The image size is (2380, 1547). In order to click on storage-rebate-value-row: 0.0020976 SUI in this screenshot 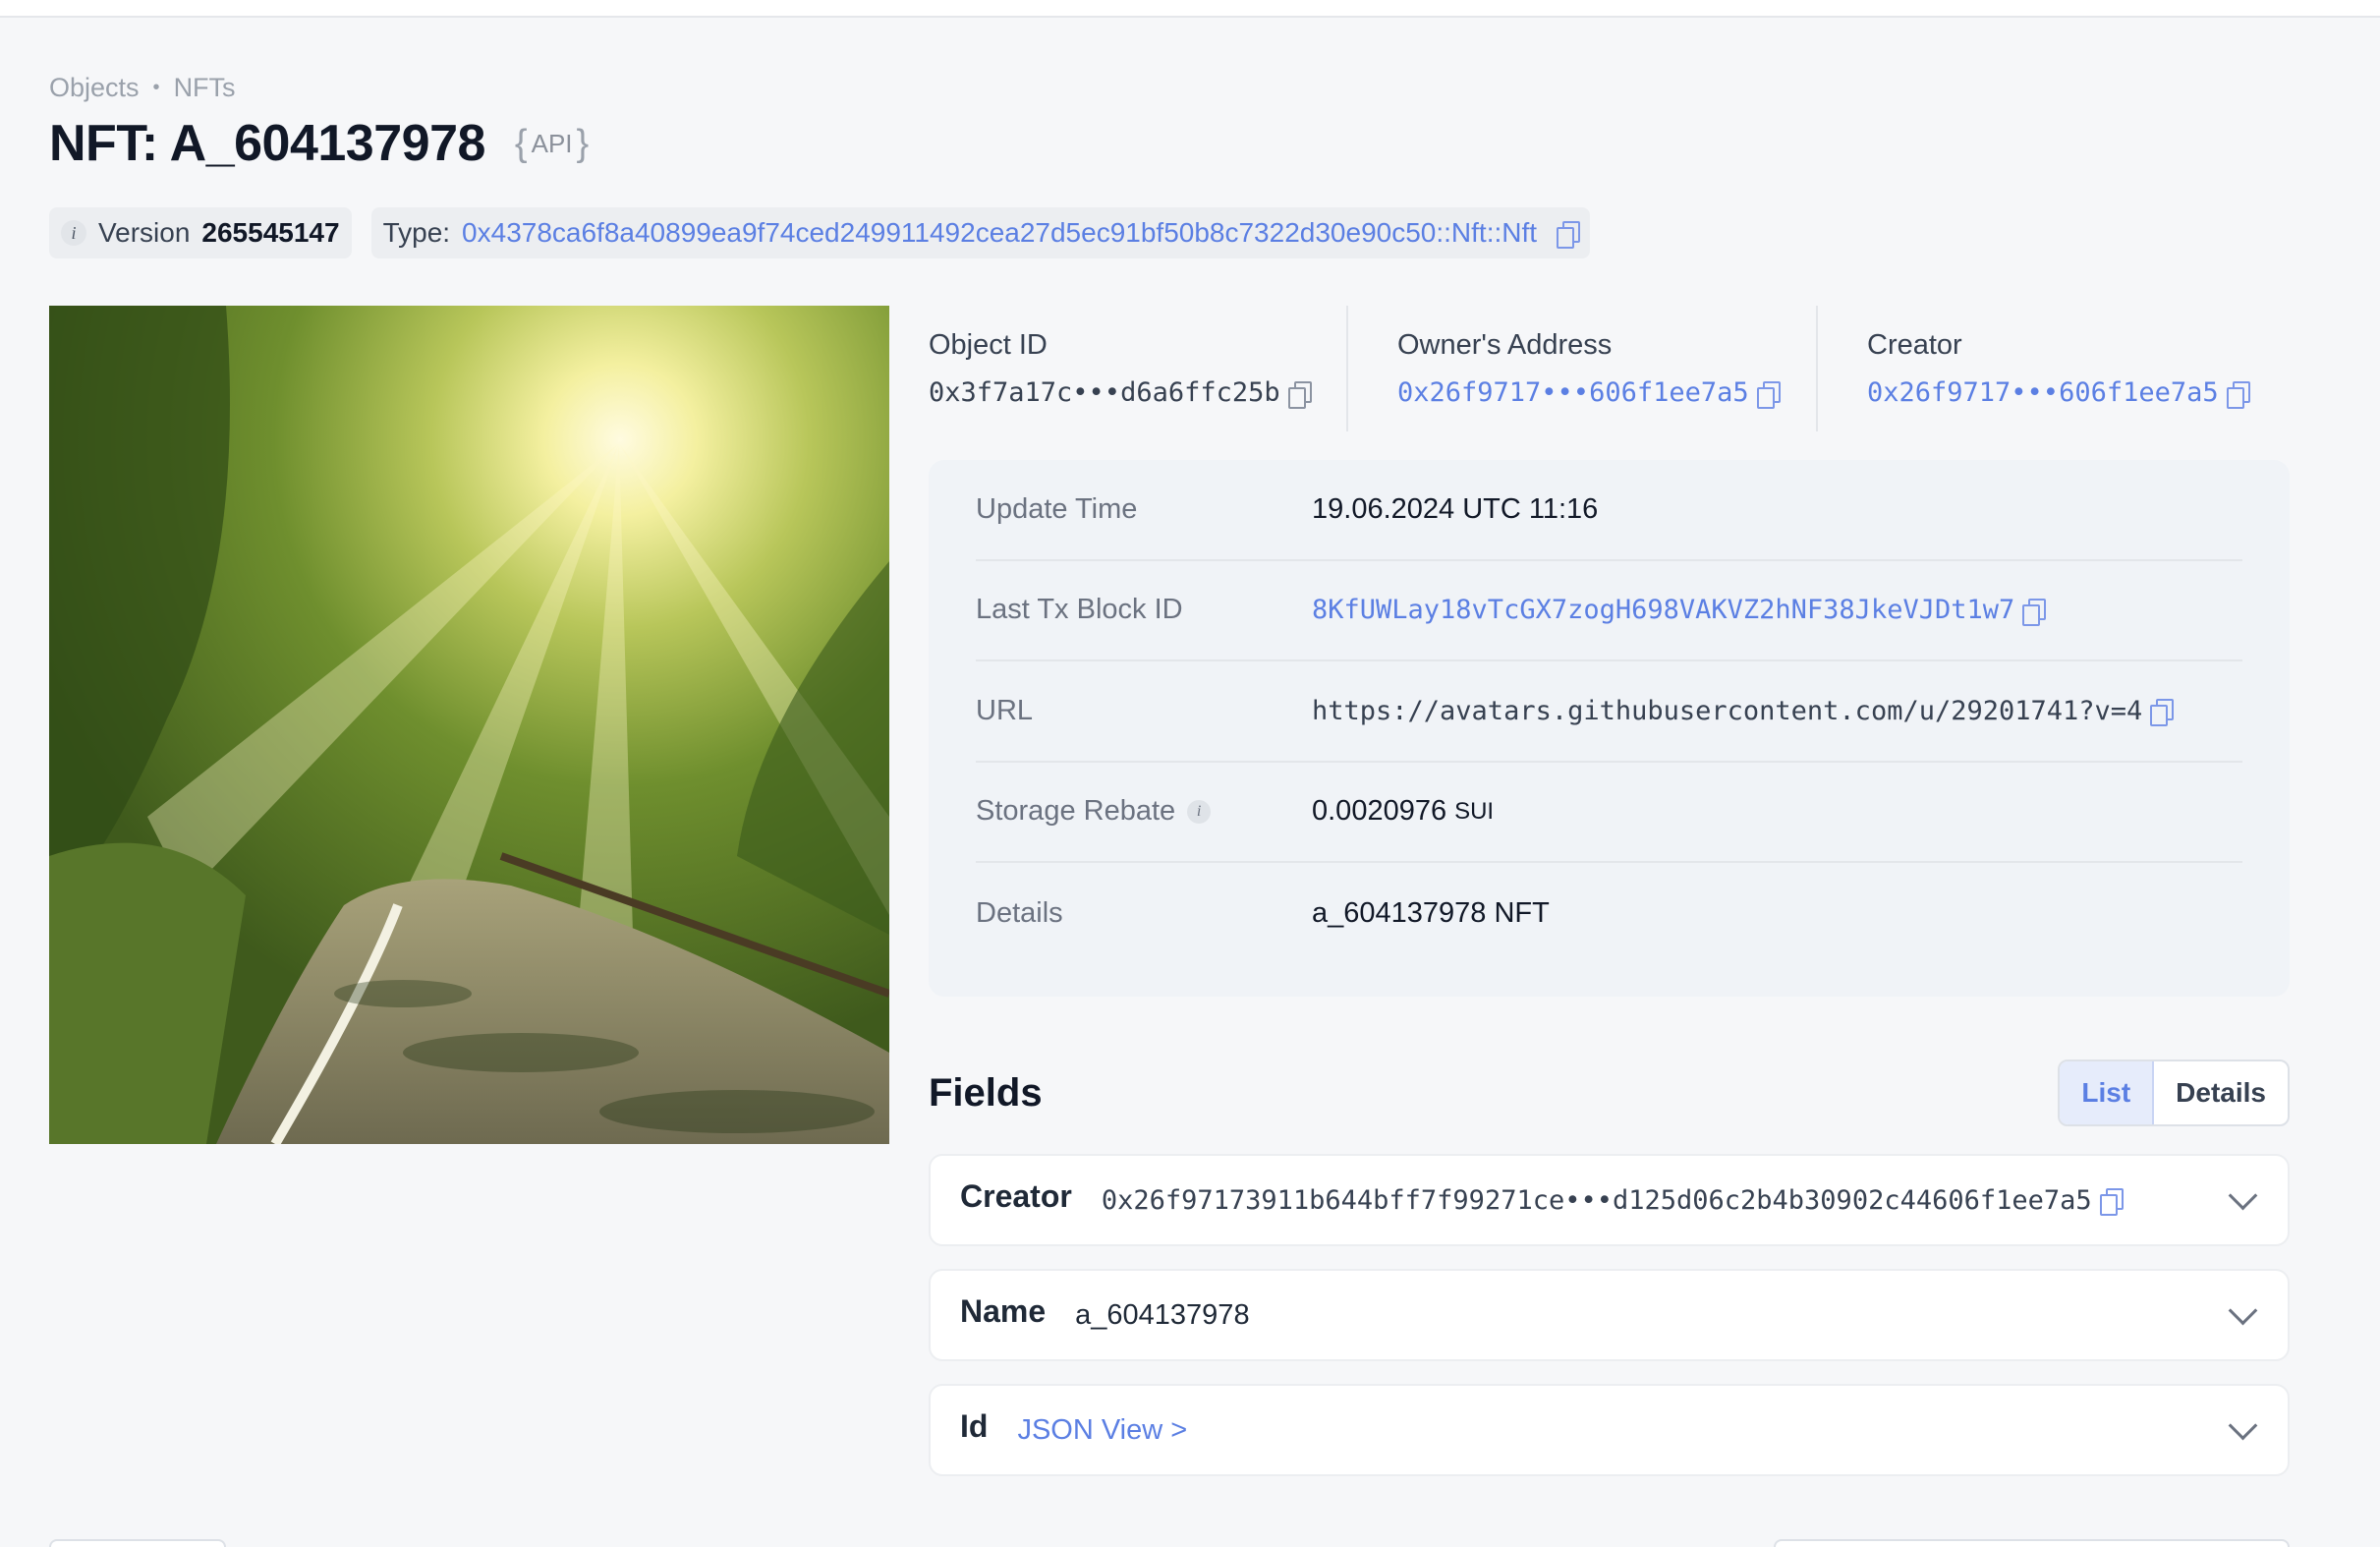, I will do `click(1403, 811)`.